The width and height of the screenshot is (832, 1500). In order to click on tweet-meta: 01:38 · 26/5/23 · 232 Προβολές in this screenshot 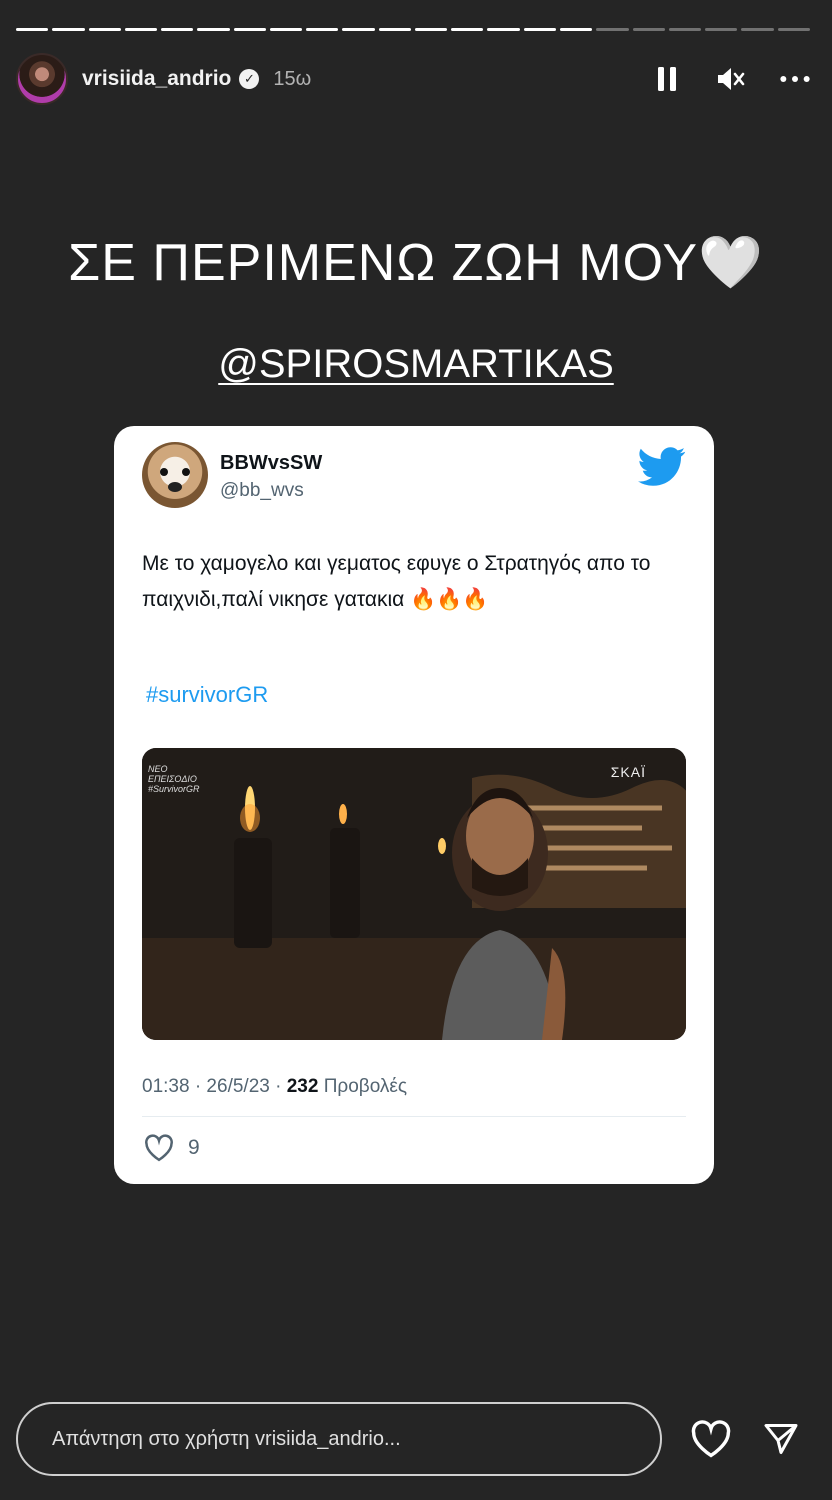, I will do `click(274, 1087)`.